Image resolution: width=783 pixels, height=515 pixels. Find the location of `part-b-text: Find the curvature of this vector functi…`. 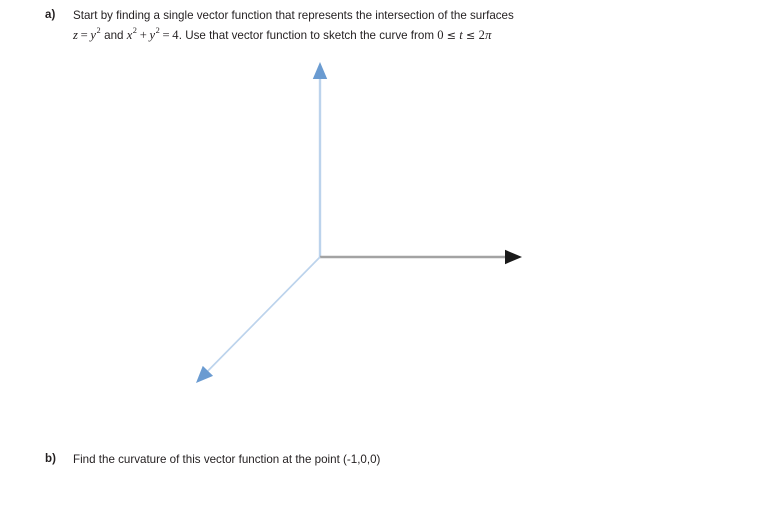

part-b-text: Find the curvature of this vector functi… is located at coordinates (227, 459).